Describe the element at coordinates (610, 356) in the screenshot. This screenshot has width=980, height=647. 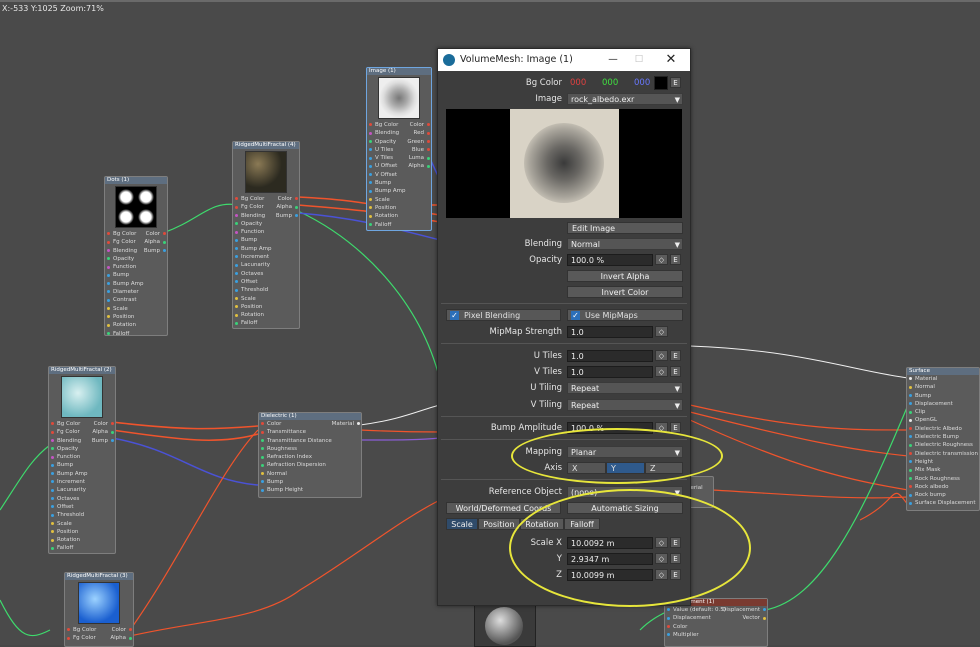
I see `u-tiles-field: 1.0` at that location.